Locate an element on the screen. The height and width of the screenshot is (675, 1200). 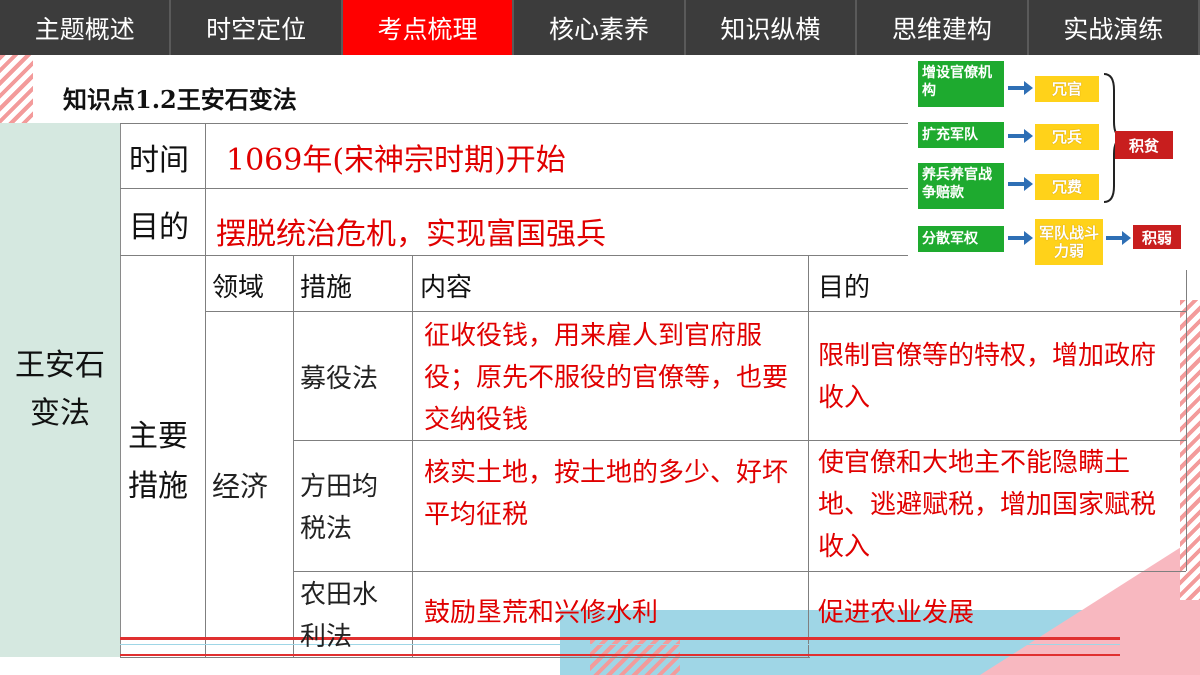
top-nav: 主题概述 时空定位 考点梳理 核心素养 知识纵横 思维建构 实战演练 is located at coordinates (600, 27).